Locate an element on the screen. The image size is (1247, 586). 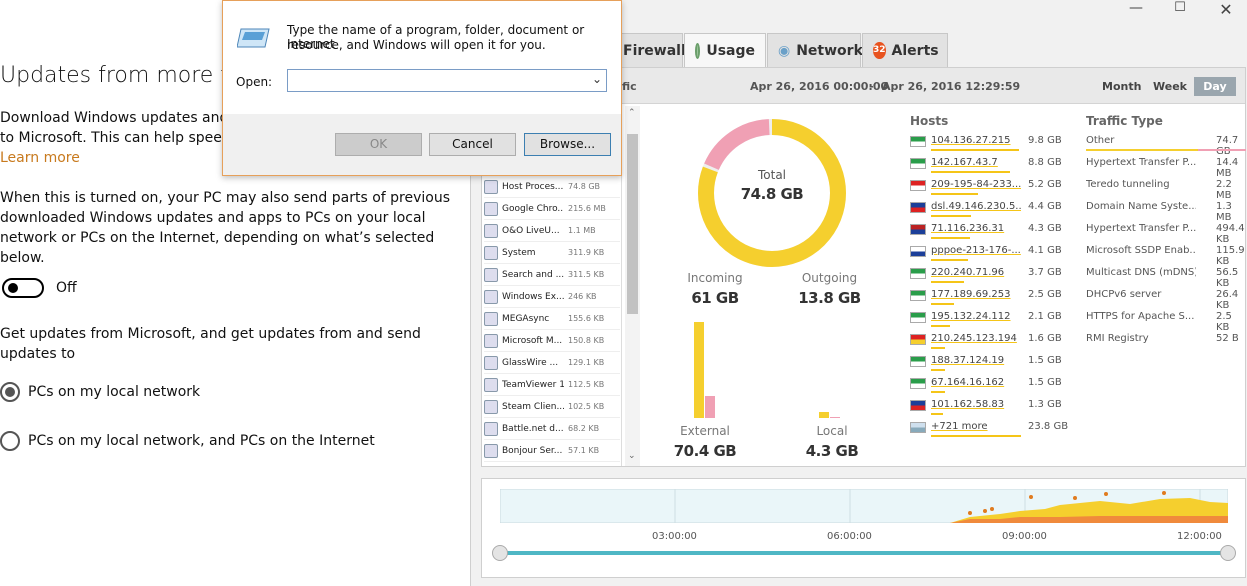
host-row: 177.189.69.253 2.5 GB is located at coordinates (995, 296).